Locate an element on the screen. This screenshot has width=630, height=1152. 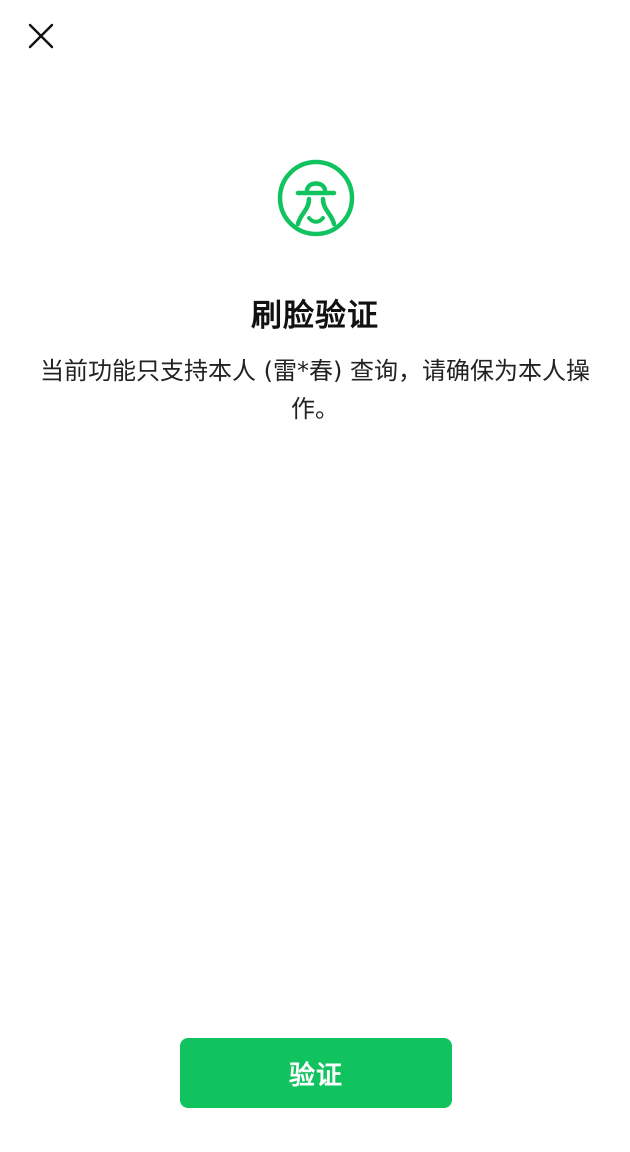
verify-button: 验证 is located at coordinates (316, 1073).